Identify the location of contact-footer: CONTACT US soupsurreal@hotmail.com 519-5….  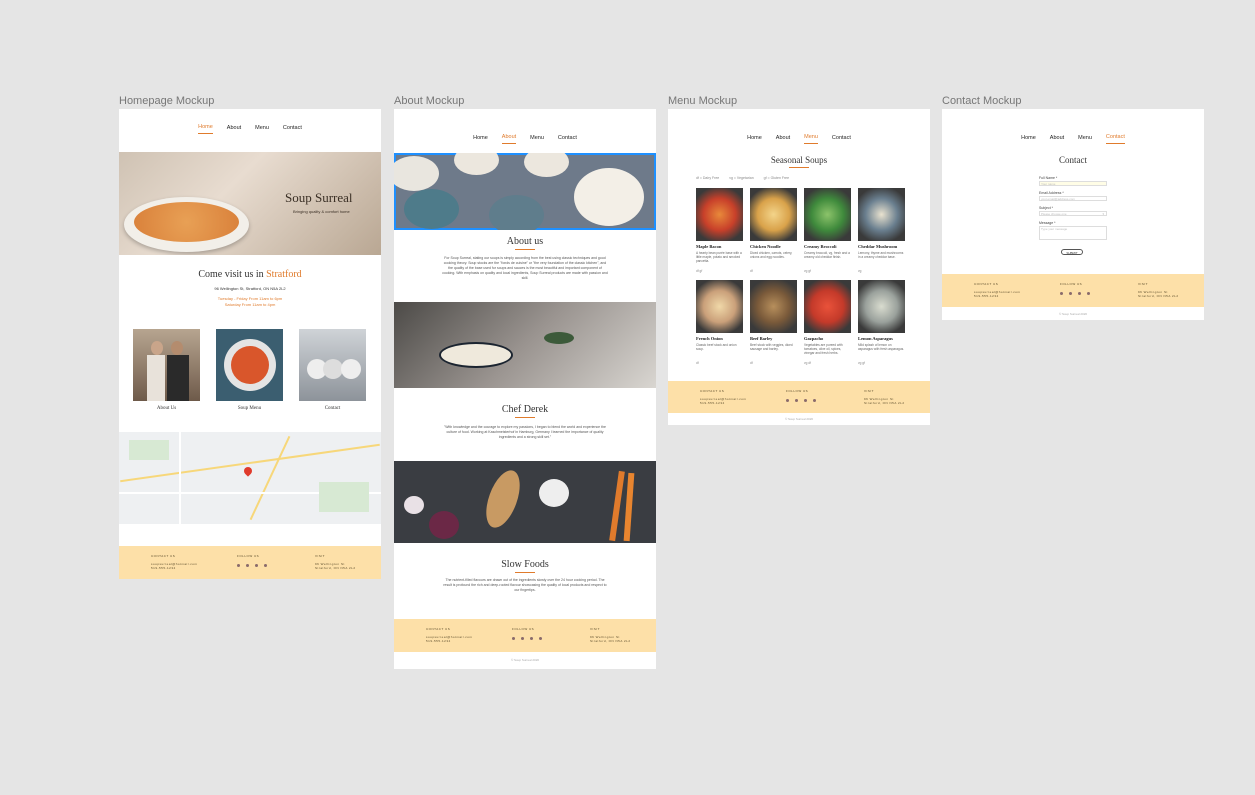
(1073, 290).